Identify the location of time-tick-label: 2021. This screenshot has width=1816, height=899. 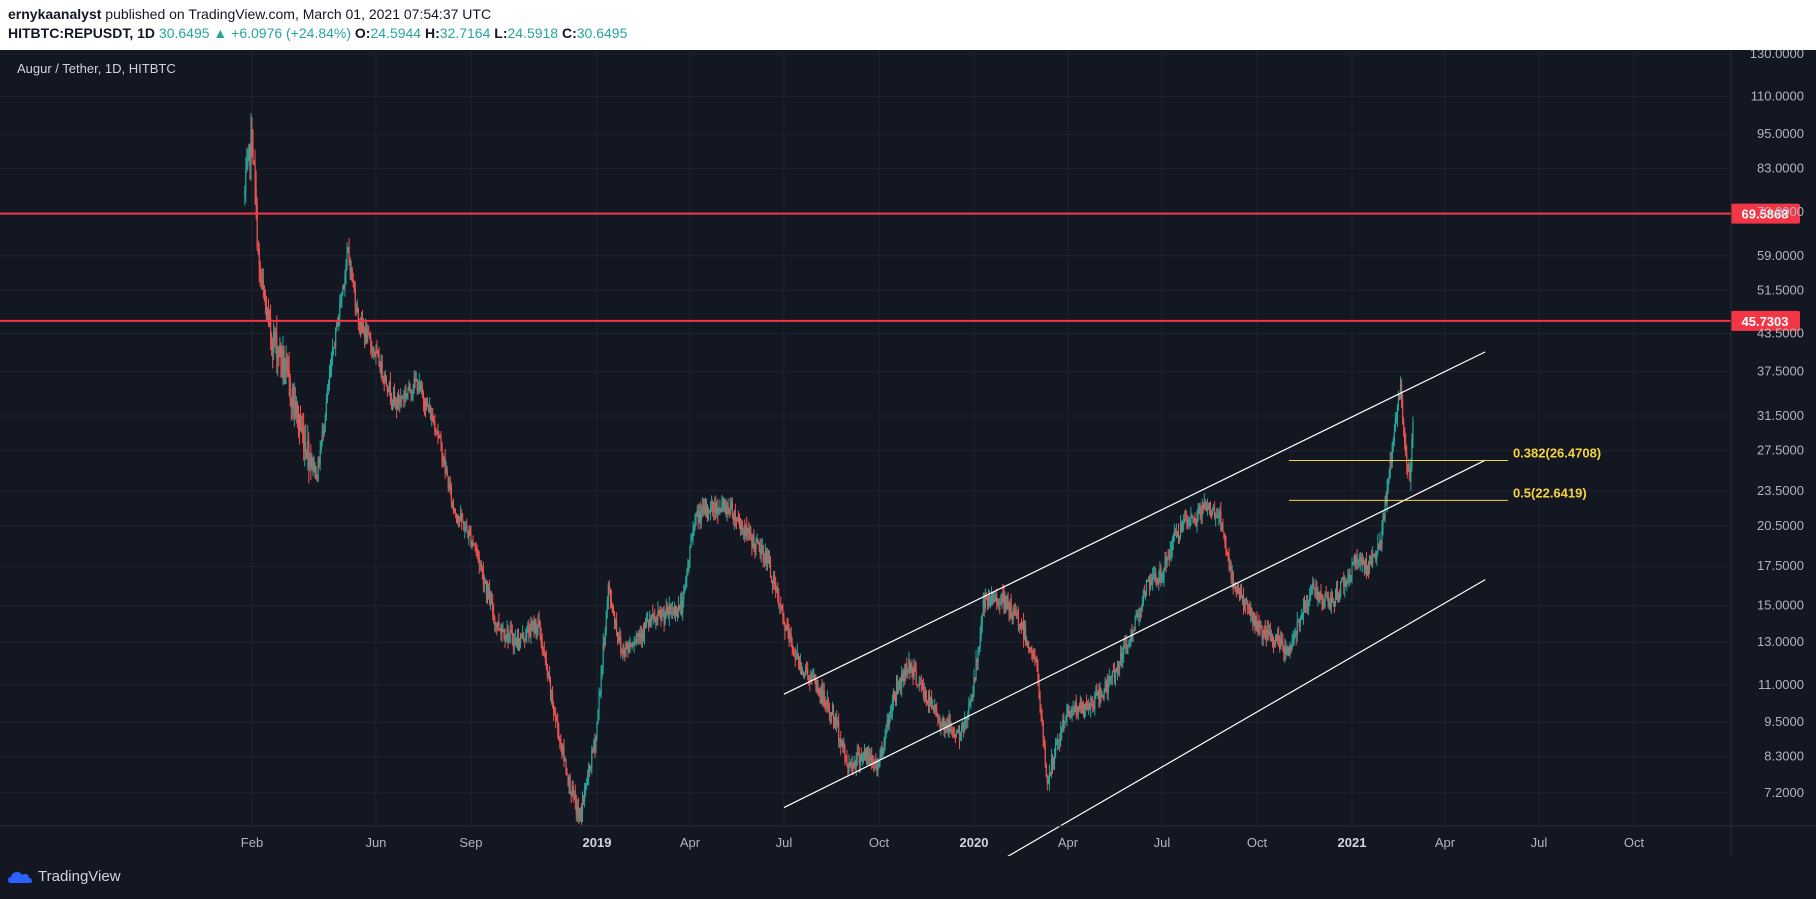
(1352, 842).